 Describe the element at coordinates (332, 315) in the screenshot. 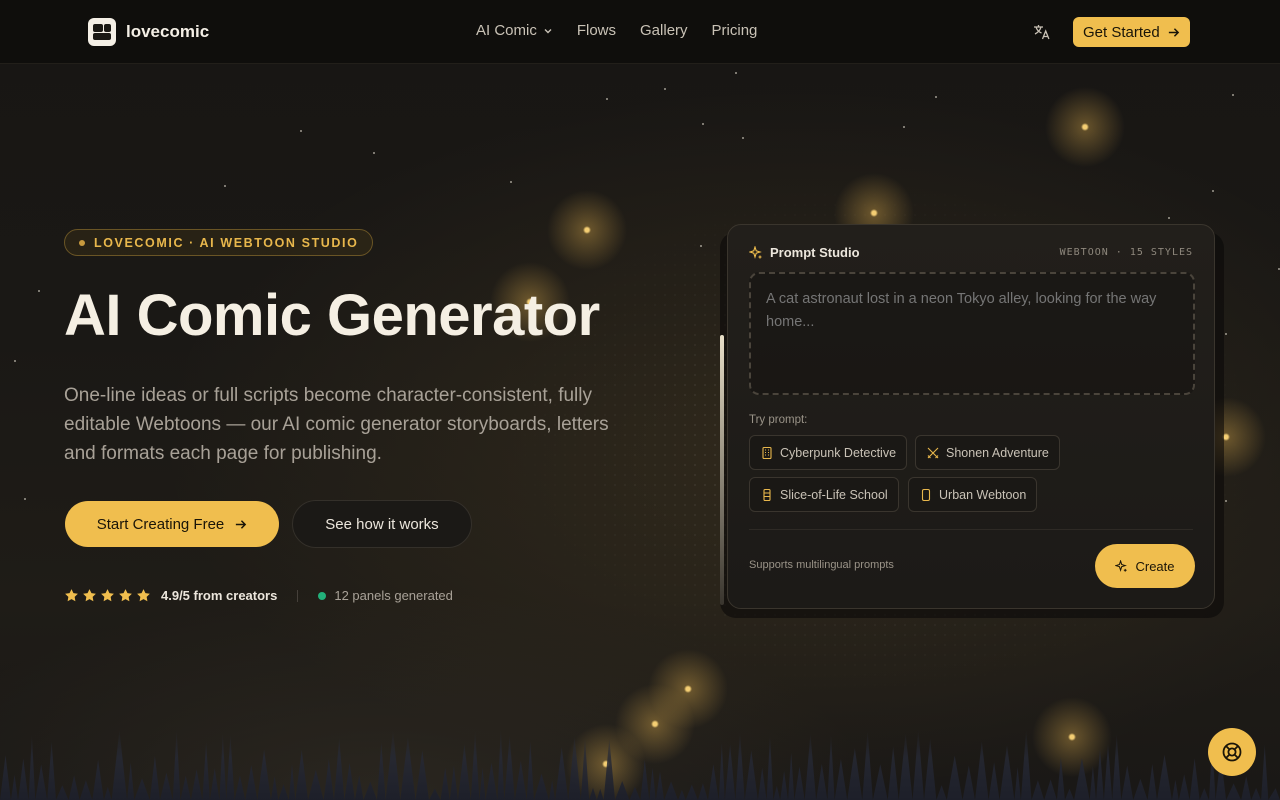

I see `page-title: AI Comic Generator` at that location.